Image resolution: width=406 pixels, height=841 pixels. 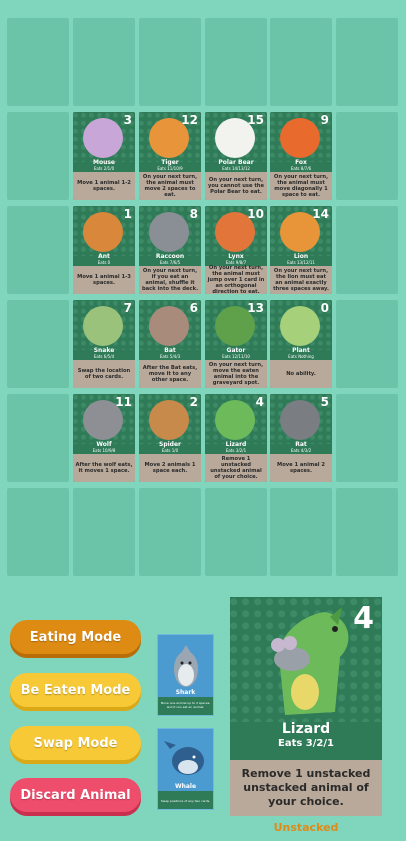 I want to click on card-eats: Eats 12/11/10, so click(x=236, y=356).